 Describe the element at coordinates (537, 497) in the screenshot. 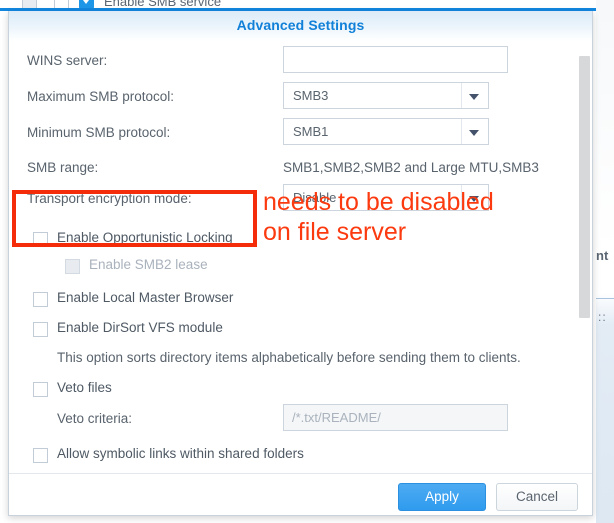

I see `cancel-button: Cancel` at that location.